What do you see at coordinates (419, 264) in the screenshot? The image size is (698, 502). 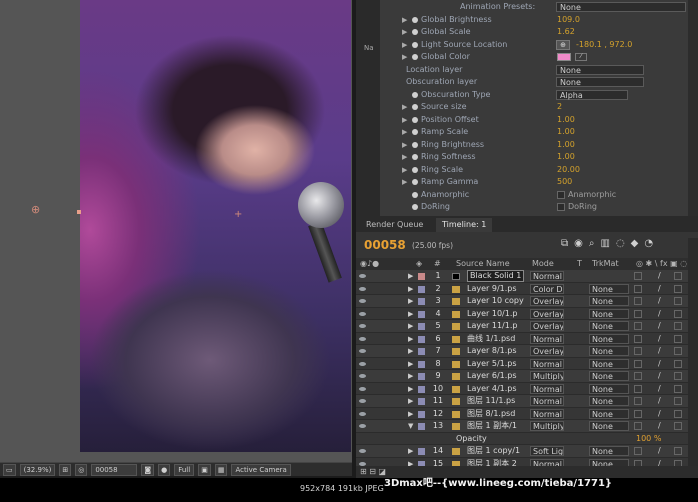 I see `label-icon: ◈` at bounding box center [419, 264].